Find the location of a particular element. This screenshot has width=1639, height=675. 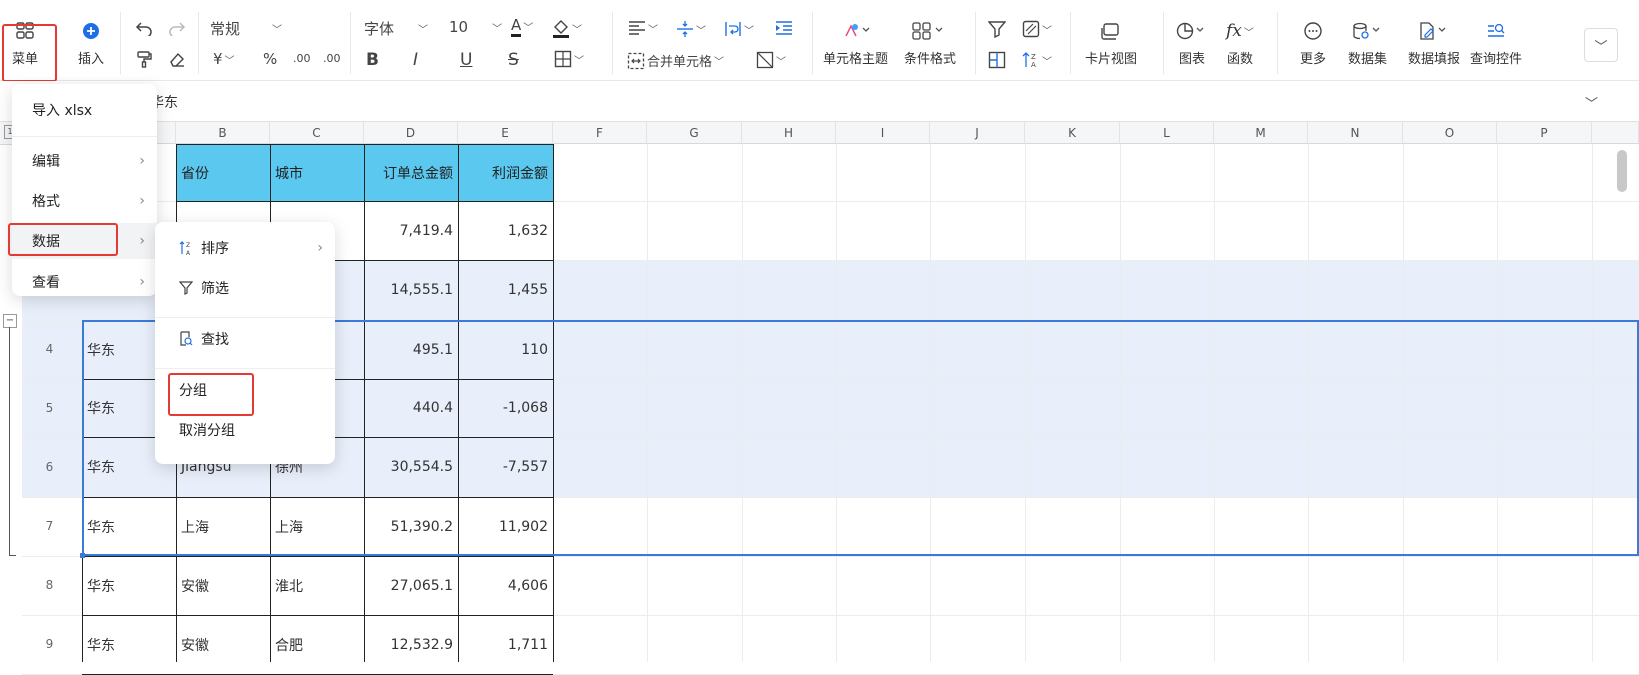

column-header: G is located at coordinates (694, 133).